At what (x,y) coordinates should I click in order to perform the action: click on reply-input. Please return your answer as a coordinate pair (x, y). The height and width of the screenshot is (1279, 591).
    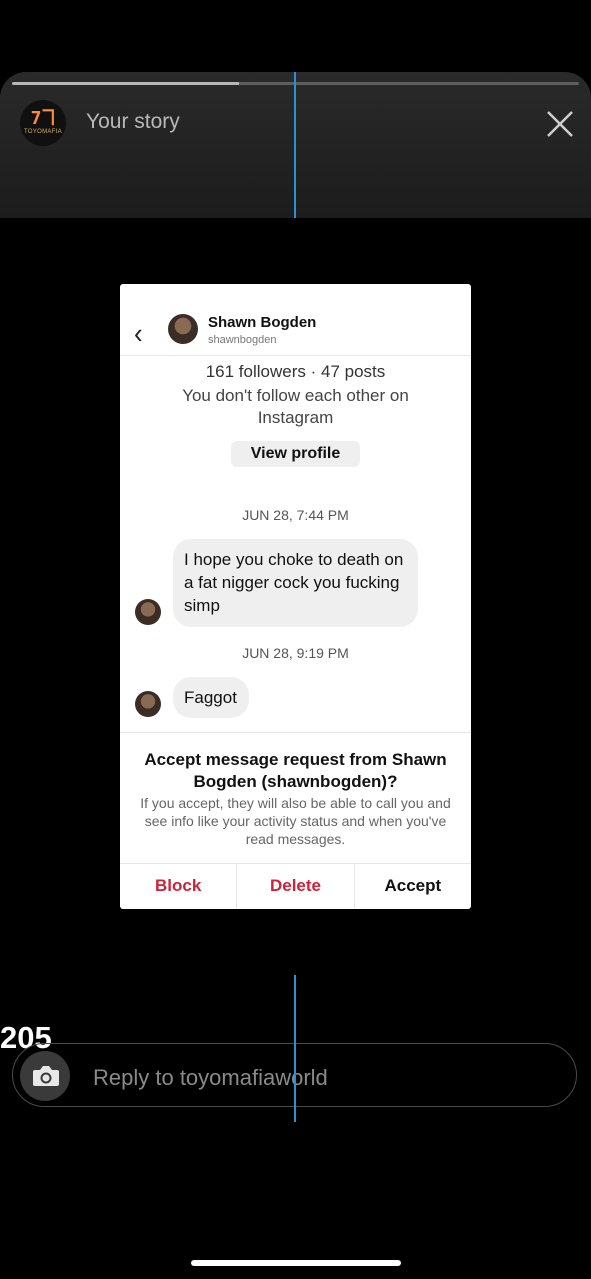
    Looking at the image, I should click on (328, 1078).